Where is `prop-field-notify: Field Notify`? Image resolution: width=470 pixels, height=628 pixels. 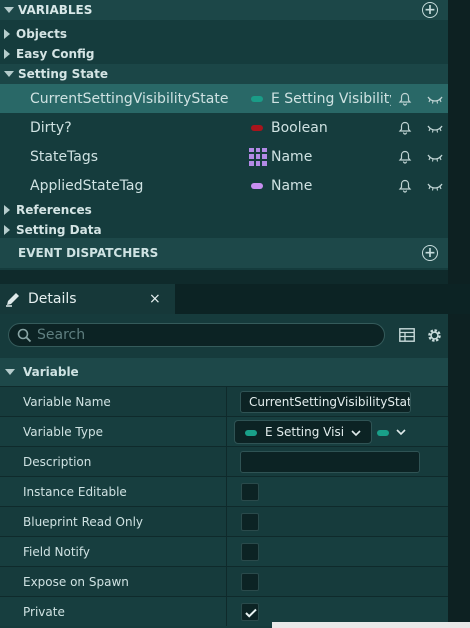 prop-field-notify: Field Notify is located at coordinates (224, 551).